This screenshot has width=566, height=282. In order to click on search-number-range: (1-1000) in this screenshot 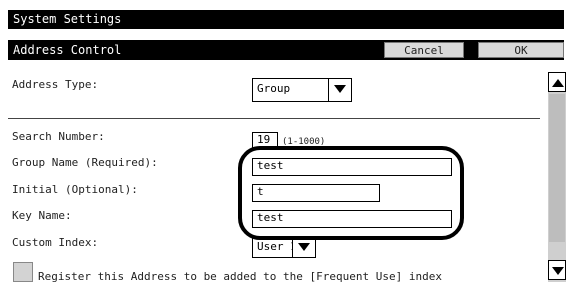, I will do `click(304, 142)`.